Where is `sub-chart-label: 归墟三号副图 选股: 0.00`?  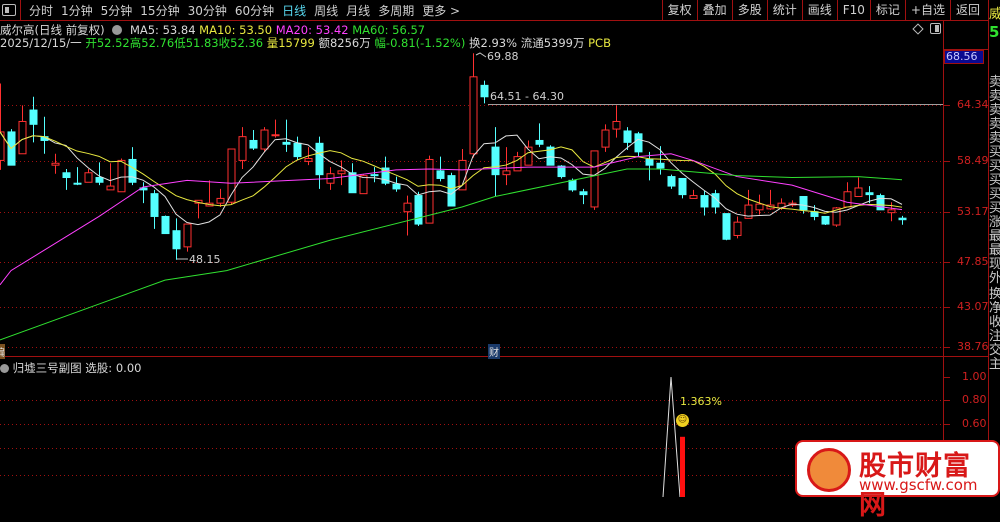
sub-chart-label: 归墟三号副图 选股: 0.00 is located at coordinates (70, 368).